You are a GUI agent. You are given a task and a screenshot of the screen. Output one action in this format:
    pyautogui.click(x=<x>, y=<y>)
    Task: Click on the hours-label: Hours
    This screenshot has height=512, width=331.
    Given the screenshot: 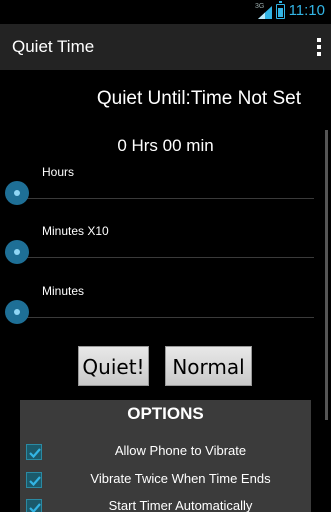 What is the action you would take?
    pyautogui.click(x=58, y=172)
    